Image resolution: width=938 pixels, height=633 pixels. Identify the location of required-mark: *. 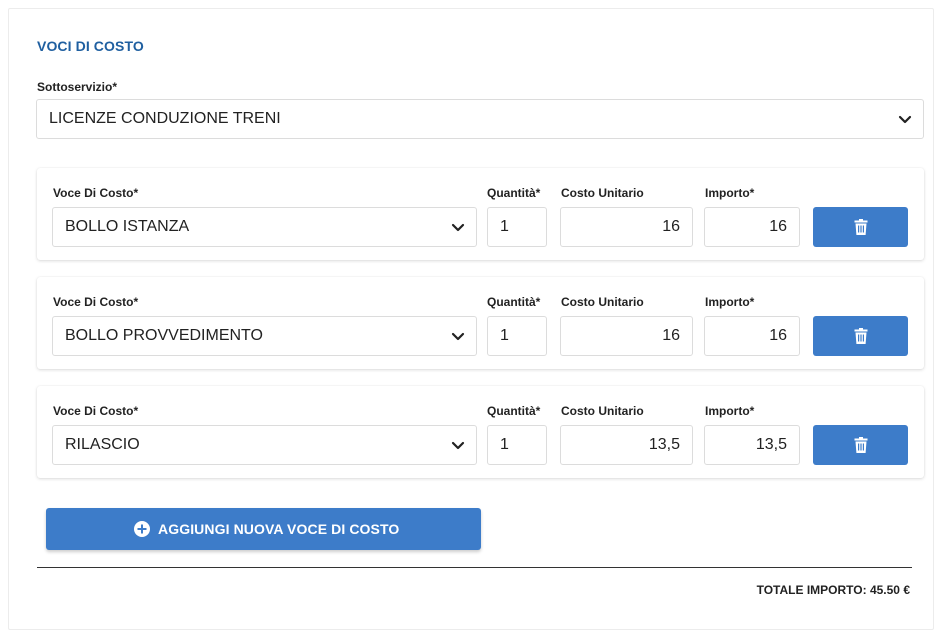
(115, 87).